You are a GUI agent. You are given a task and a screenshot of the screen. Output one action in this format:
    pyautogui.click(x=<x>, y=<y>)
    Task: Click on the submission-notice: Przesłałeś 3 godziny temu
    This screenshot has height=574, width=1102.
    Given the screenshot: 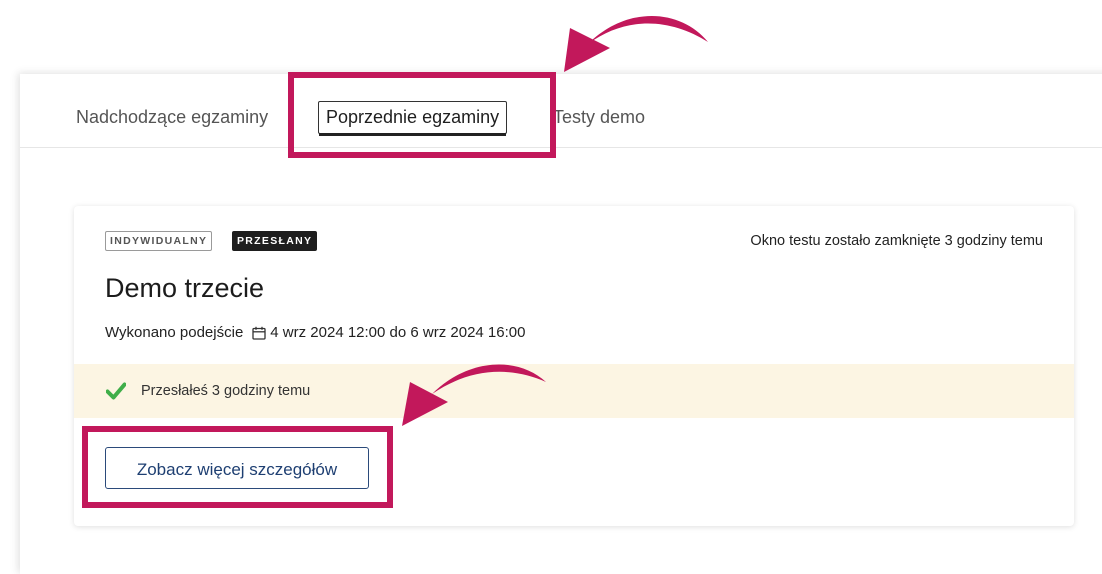 What is the action you would take?
    pyautogui.click(x=574, y=391)
    